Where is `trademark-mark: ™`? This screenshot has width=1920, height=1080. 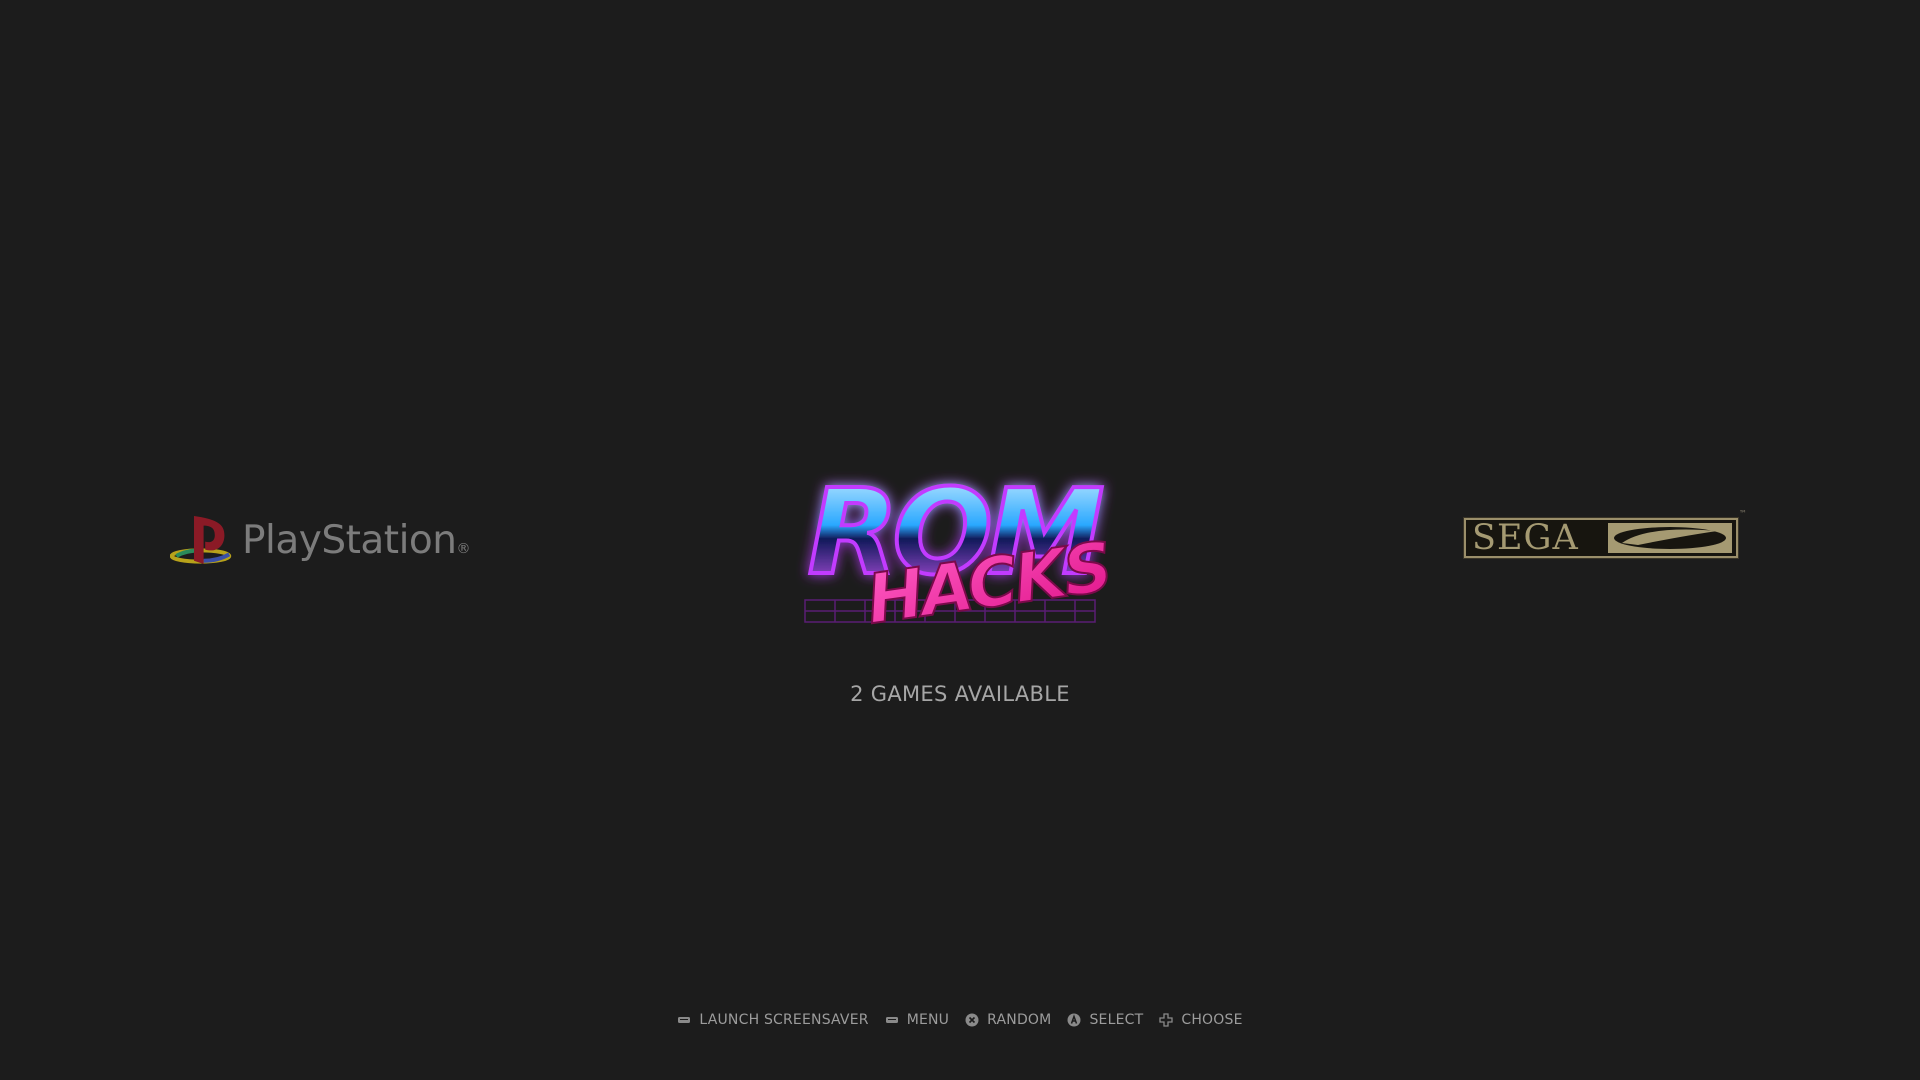 trademark-mark: ™ is located at coordinates (1743, 513).